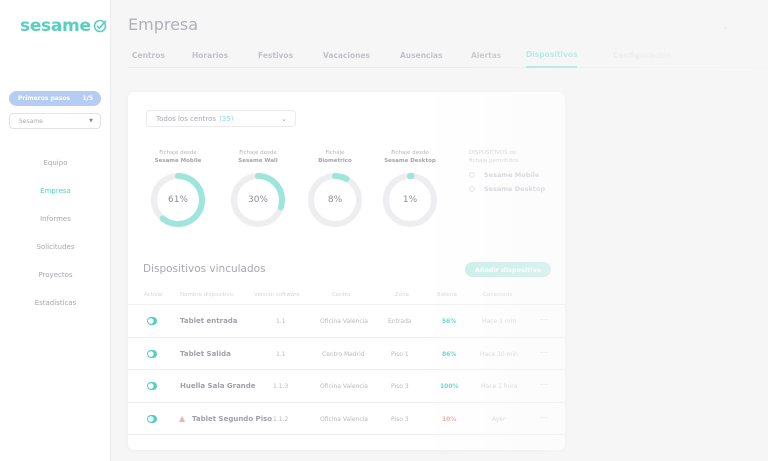  What do you see at coordinates (493, 153) in the screenshot?
I see `legend-title-line1: DISPOSITIVOS de` at bounding box center [493, 153].